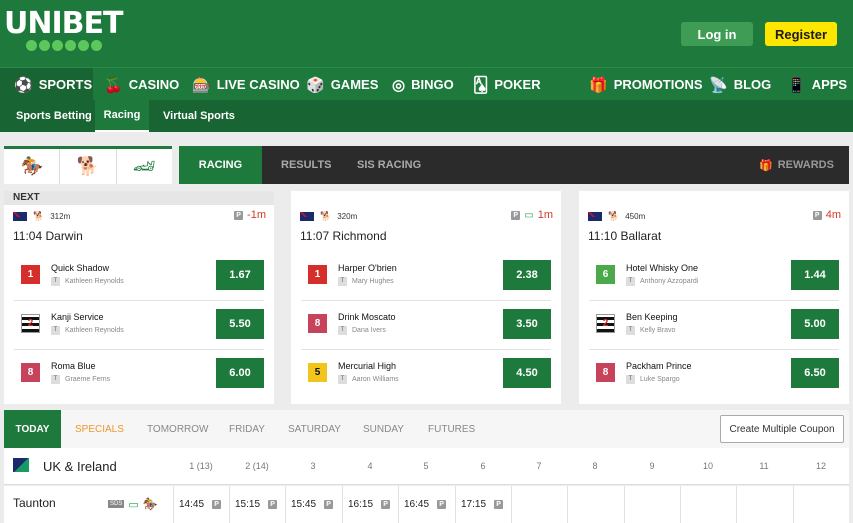 This screenshot has width=853, height=523. What do you see at coordinates (306, 165) in the screenshot?
I see `tab-results: RESULTS` at bounding box center [306, 165].